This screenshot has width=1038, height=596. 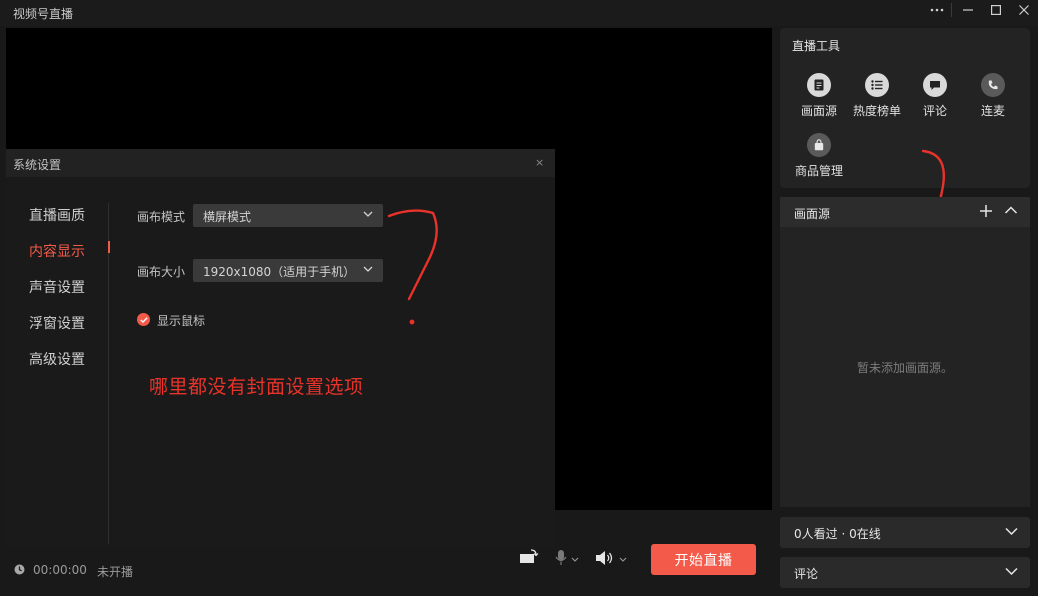 I want to click on minimize-button, so click(x=968, y=10).